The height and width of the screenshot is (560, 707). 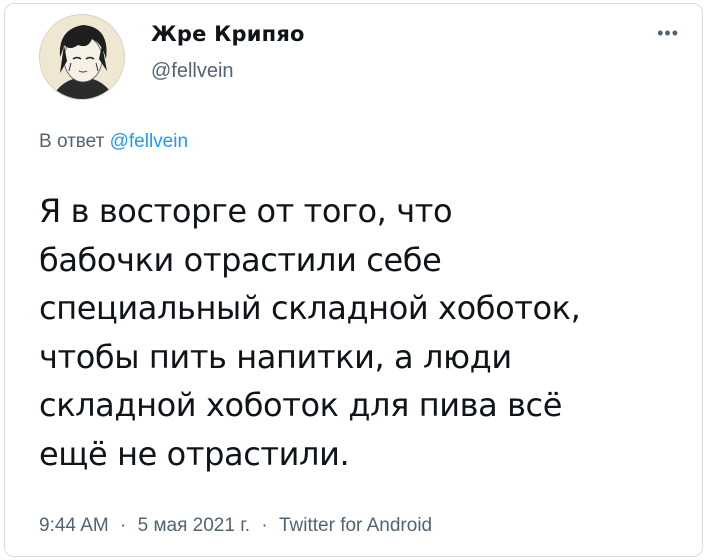 What do you see at coordinates (194, 525) in the screenshot?
I see `tweet-date: 5 мая 2021 г.` at bounding box center [194, 525].